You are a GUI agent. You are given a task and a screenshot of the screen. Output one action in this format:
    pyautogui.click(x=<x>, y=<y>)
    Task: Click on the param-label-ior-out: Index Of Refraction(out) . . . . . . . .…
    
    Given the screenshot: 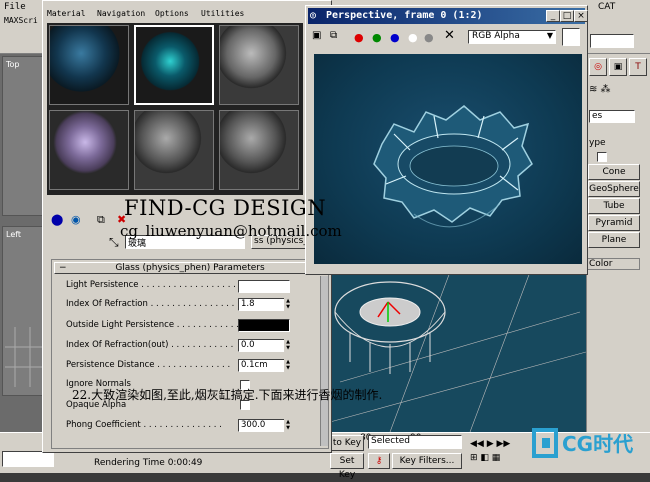 What is the action you would take?
    pyautogui.click(x=150, y=345)
    